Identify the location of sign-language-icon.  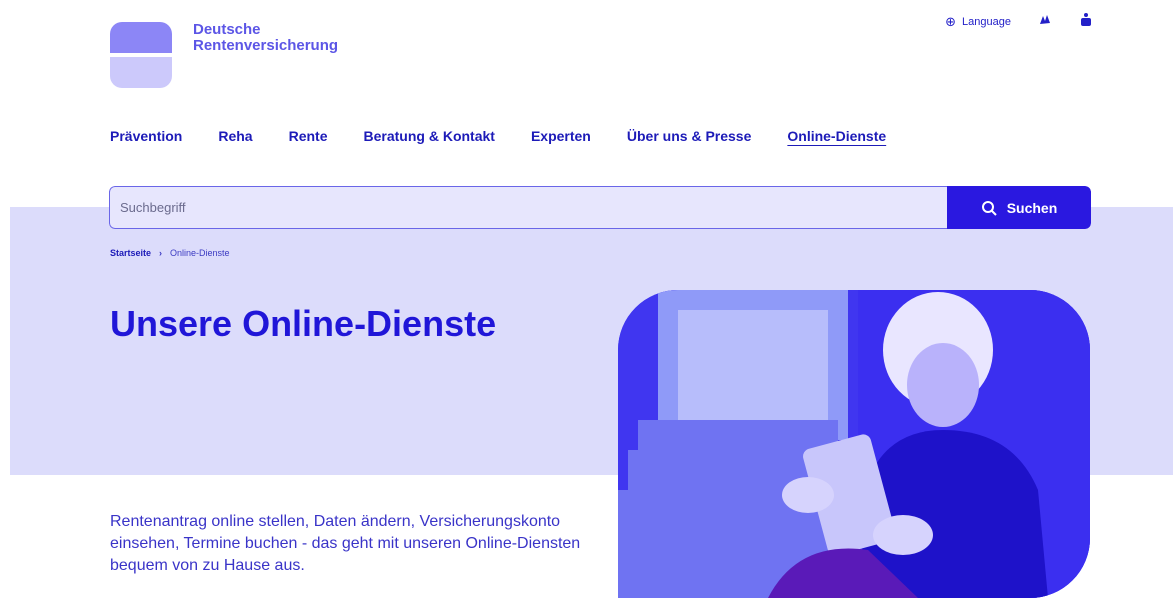
(1045, 21).